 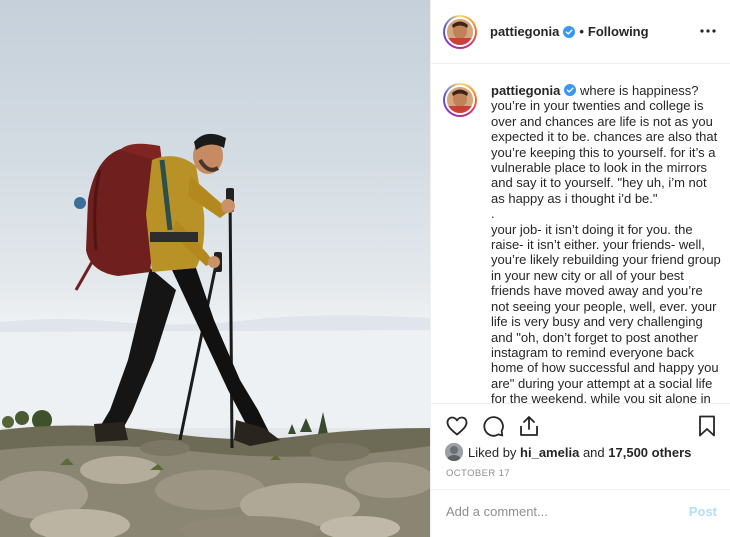 I want to click on add-comment-bar: Post, so click(x=580, y=513).